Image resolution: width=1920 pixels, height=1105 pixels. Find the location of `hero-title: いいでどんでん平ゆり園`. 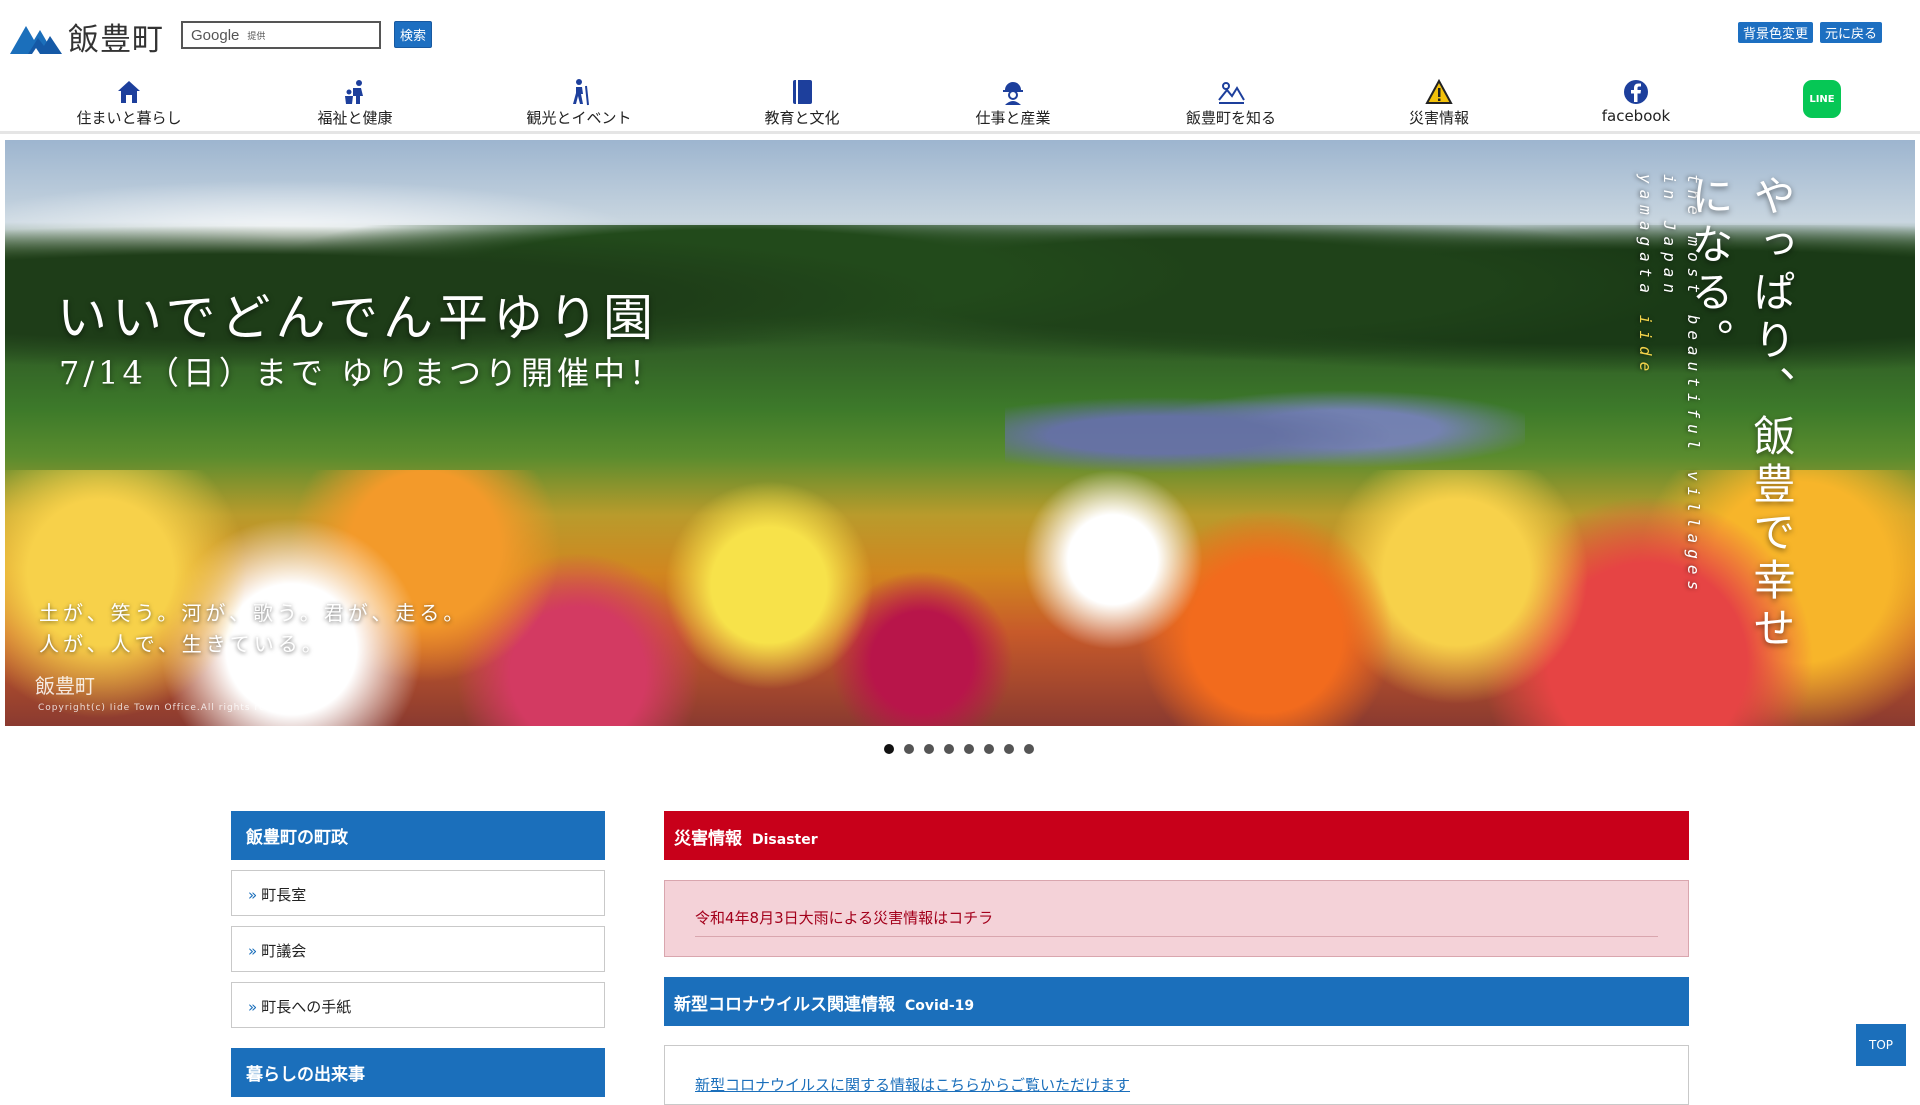

hero-title: いいでどんでん平ゆり園 is located at coordinates (357, 318).